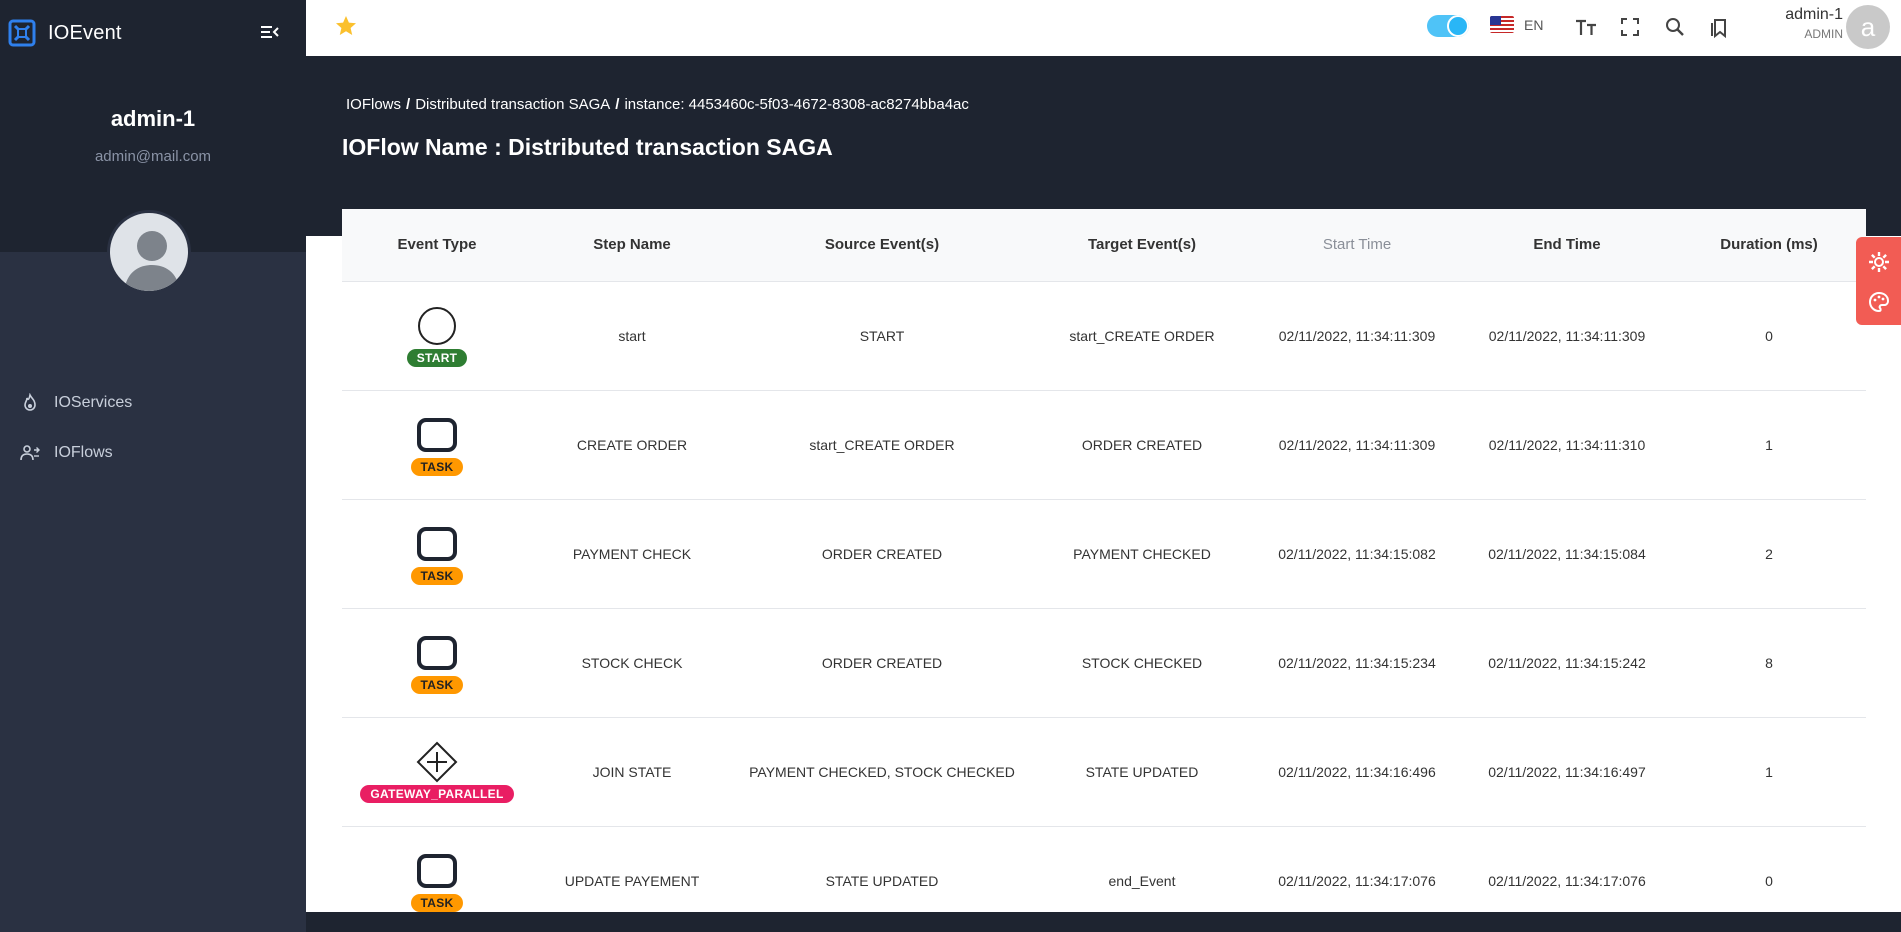 The width and height of the screenshot is (1901, 932). Describe the element at coordinates (85, 32) in the screenshot. I see `app-name: IOEvent` at that location.